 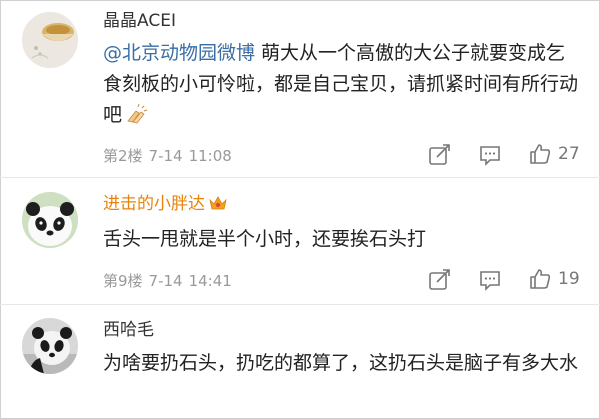 I want to click on username: 晶晶ACEI, so click(x=139, y=21).